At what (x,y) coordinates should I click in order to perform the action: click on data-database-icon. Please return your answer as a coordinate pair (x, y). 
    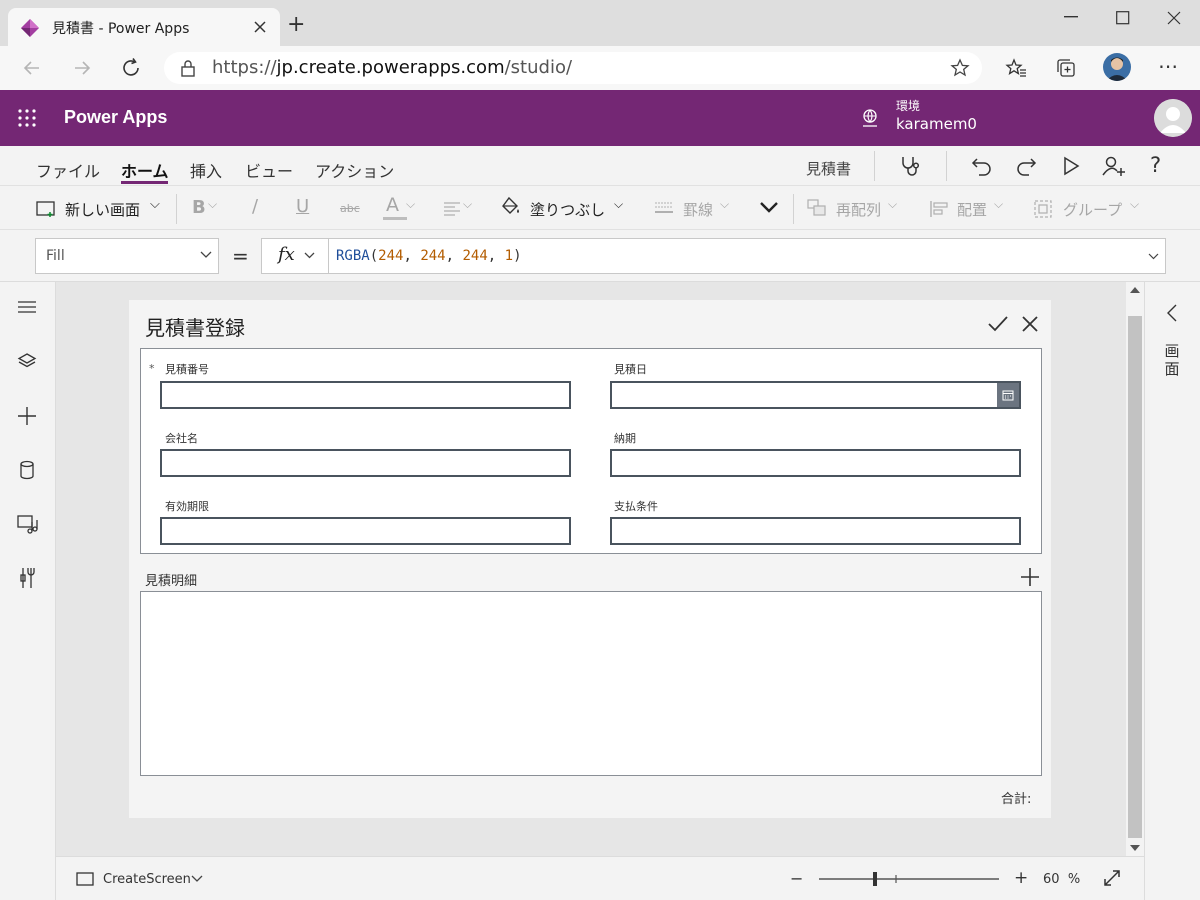
    Looking at the image, I should click on (27, 470).